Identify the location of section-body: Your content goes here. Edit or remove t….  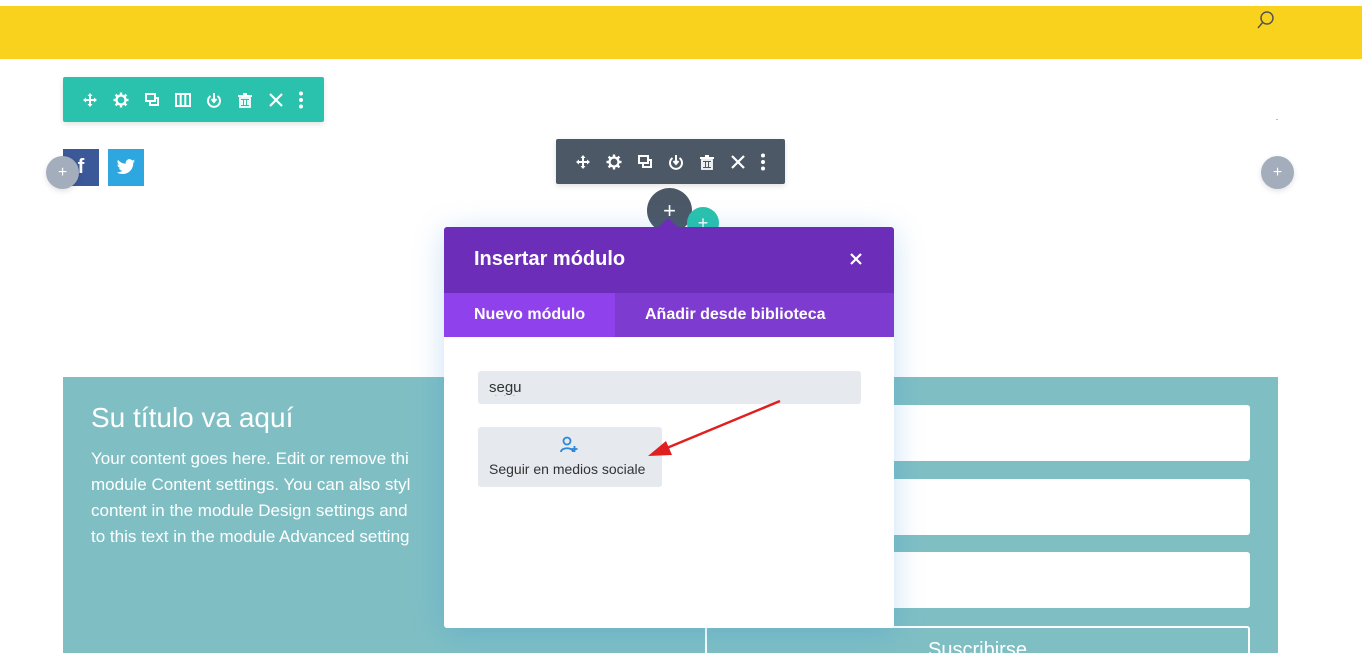
(251, 497).